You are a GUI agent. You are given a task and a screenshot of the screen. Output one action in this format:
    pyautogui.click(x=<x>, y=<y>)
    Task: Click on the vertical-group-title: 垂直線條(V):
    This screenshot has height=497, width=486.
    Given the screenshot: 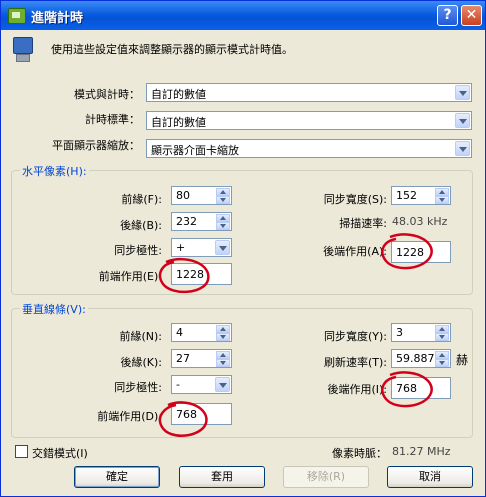 What is the action you would take?
    pyautogui.click(x=54, y=309)
    